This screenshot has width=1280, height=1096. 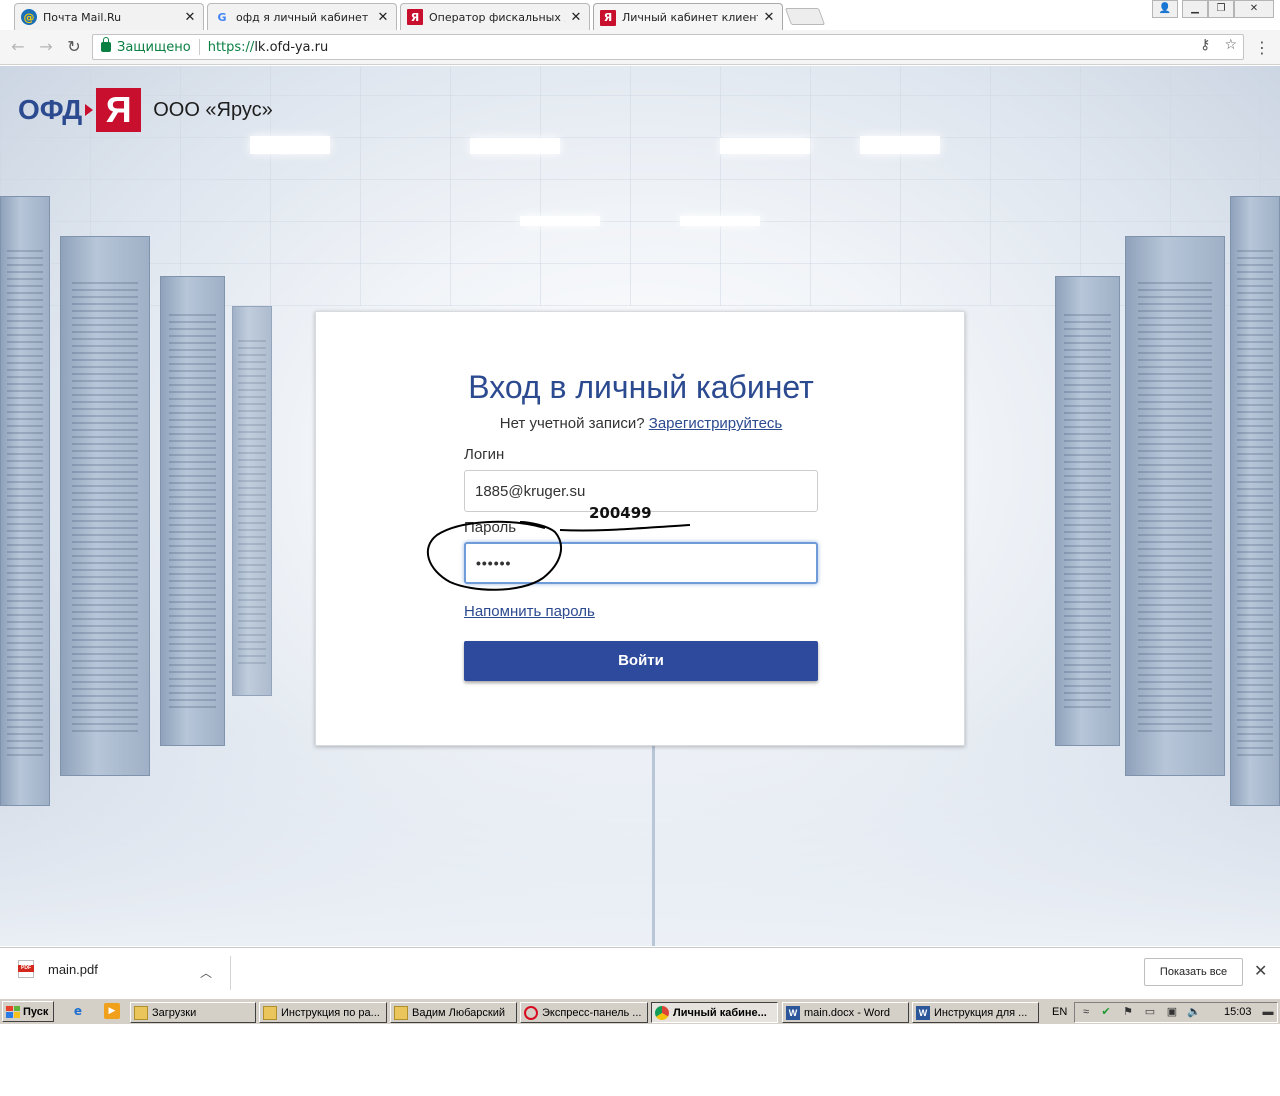 I want to click on usb-device-icon: ▭, so click(x=1150, y=1012).